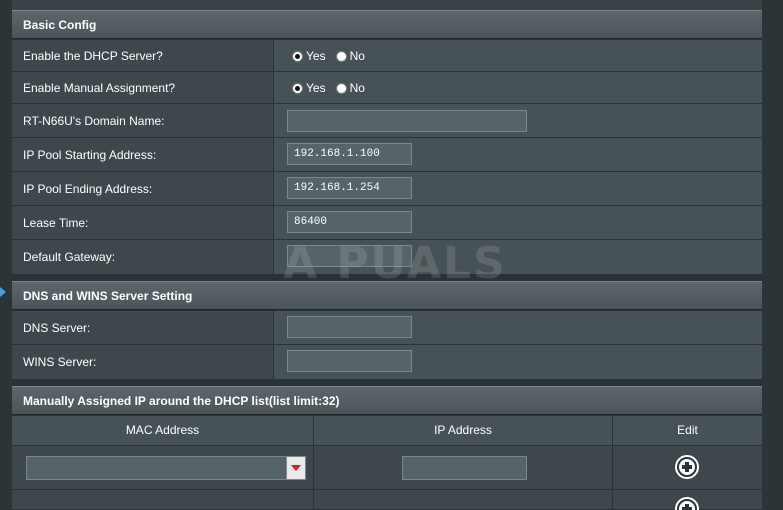 The width and height of the screenshot is (783, 510). What do you see at coordinates (387, 87) in the screenshot?
I see `row-enable-manual: Enable Manual Assignment? Yes No` at bounding box center [387, 87].